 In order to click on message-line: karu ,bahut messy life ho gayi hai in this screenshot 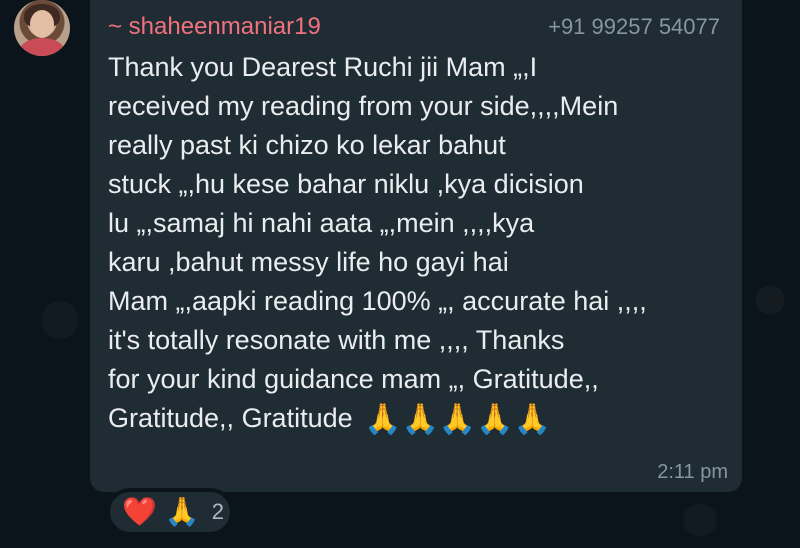, I will do `click(308, 262)`.